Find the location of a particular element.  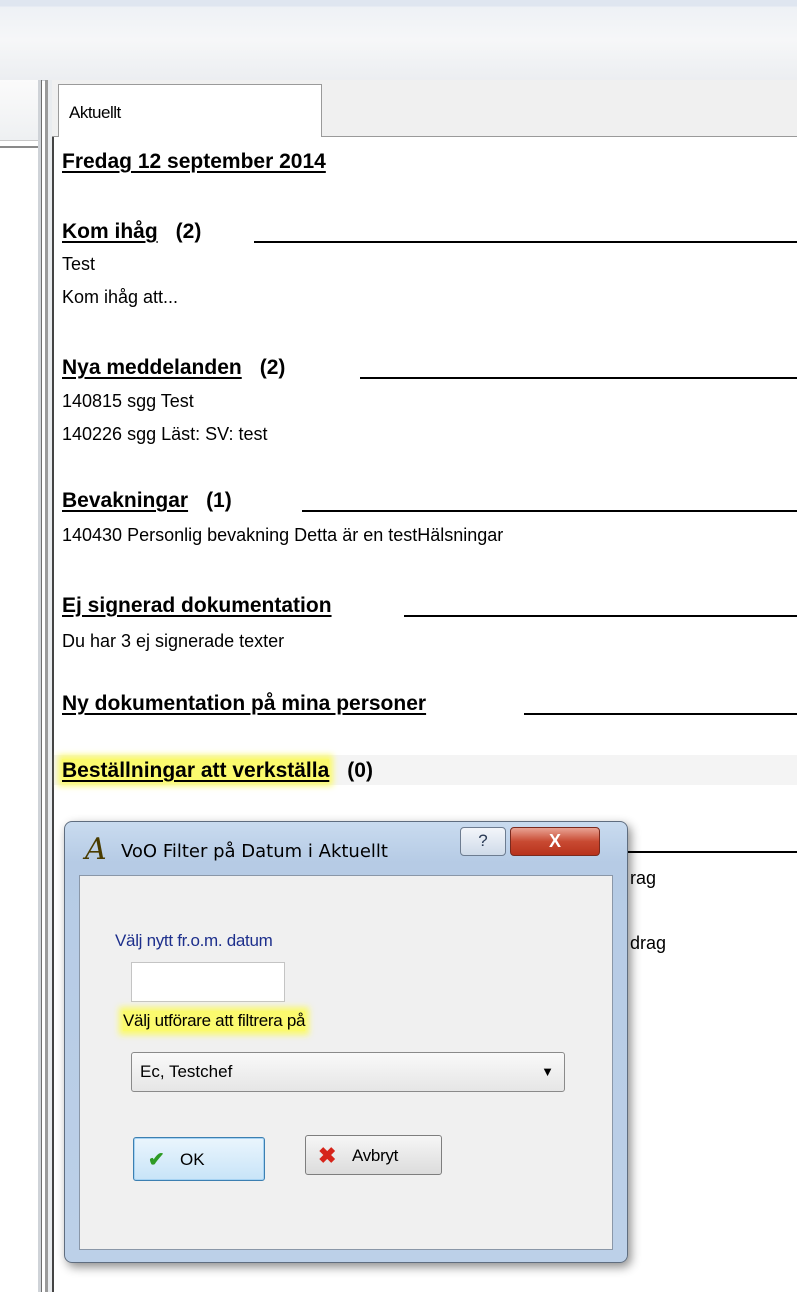

close-button: X is located at coordinates (555, 841).